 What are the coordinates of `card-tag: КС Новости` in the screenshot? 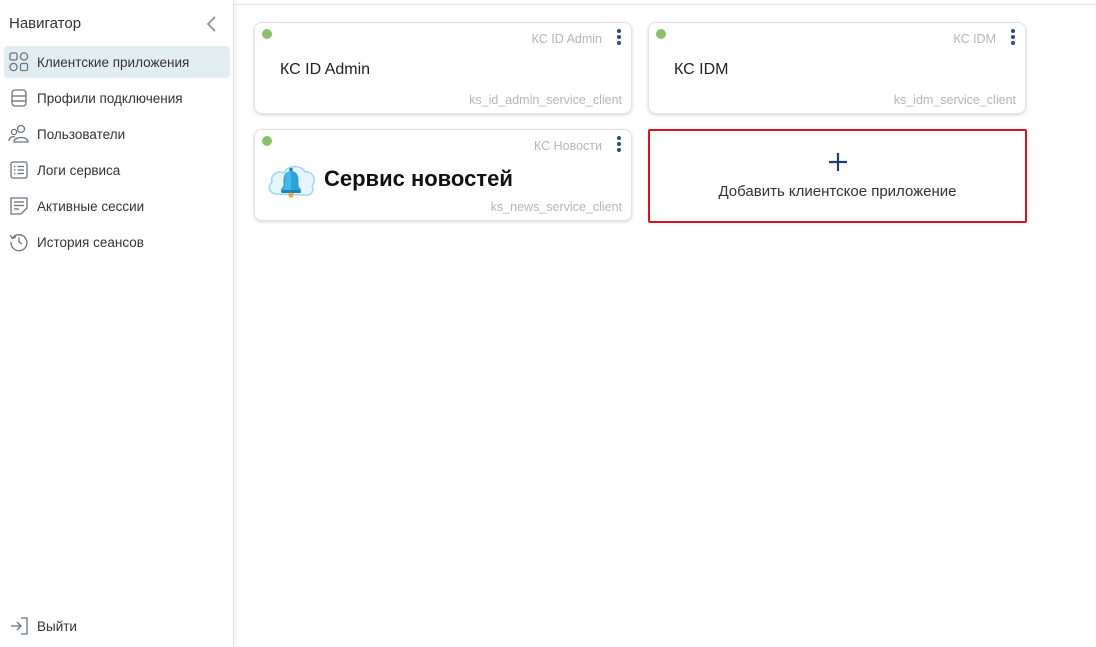 It's located at (567, 146).